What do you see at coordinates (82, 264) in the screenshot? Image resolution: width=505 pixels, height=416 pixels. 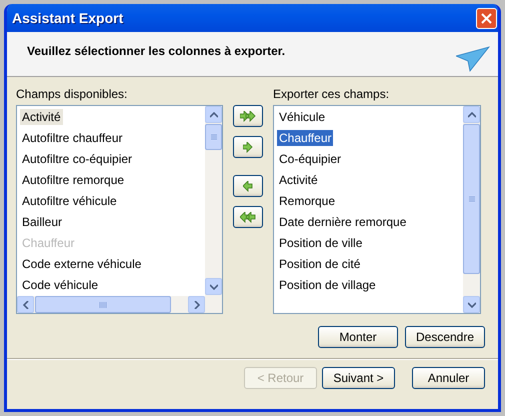 I see `list-item: Code externe véhicule` at bounding box center [82, 264].